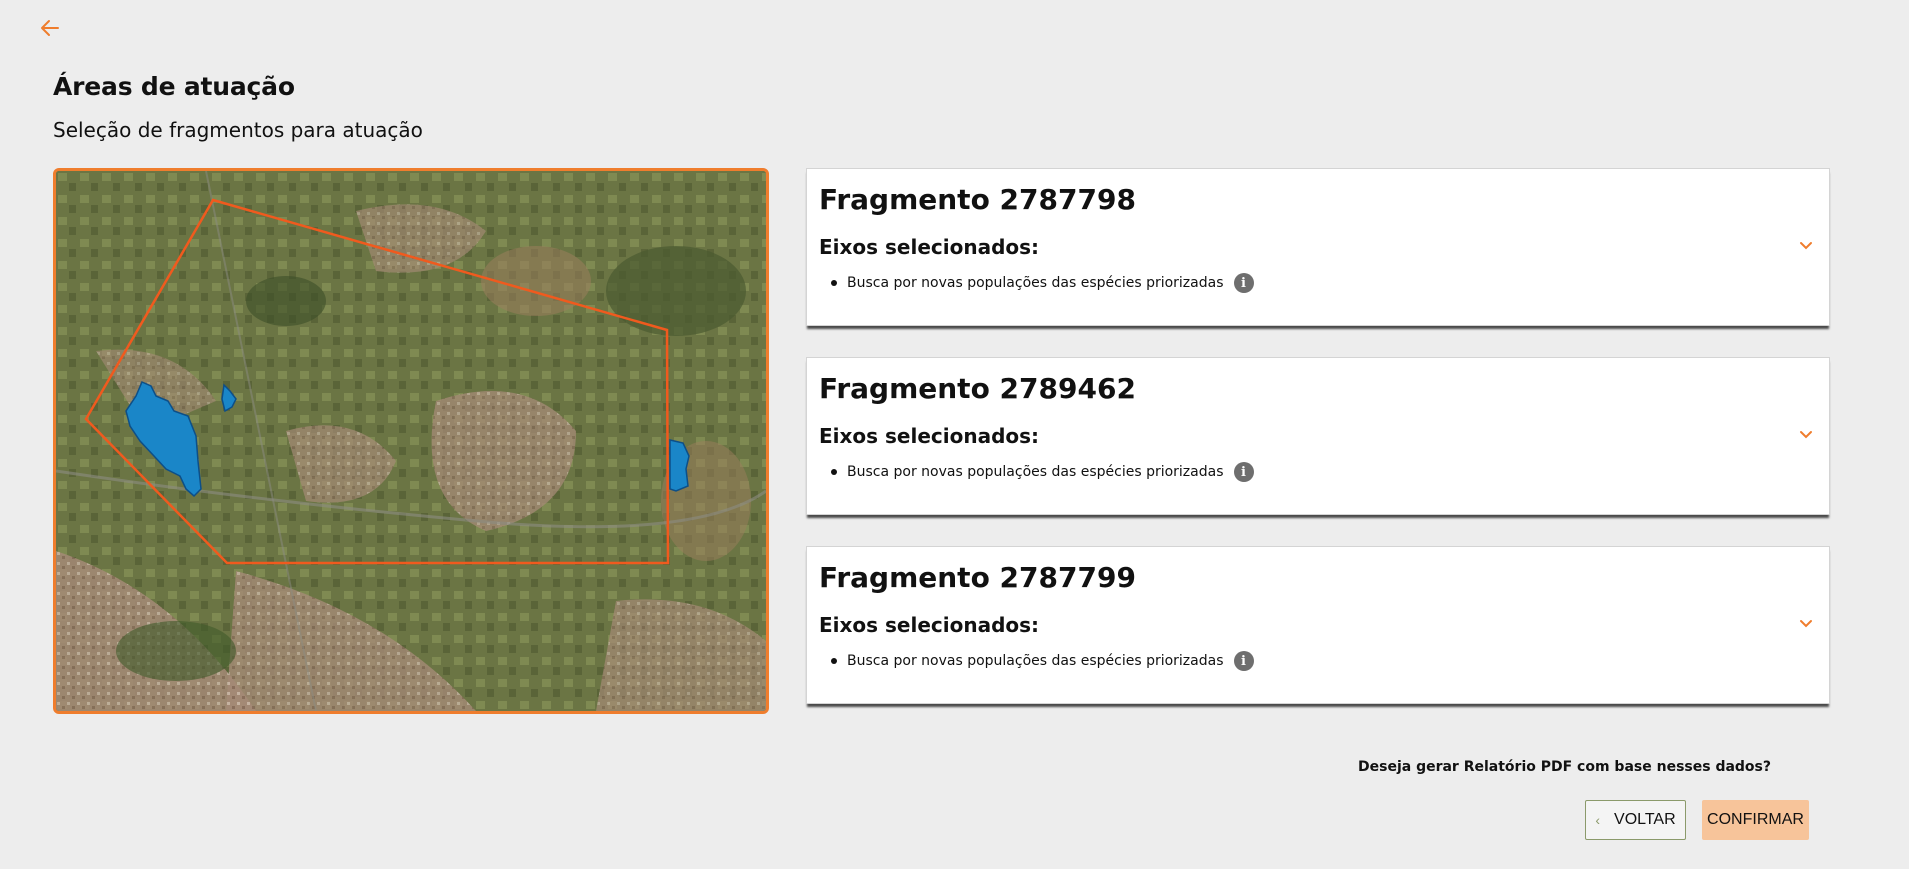 This screenshot has width=1909, height=869. I want to click on fragment-title: Fragmento 2787798, so click(977, 199).